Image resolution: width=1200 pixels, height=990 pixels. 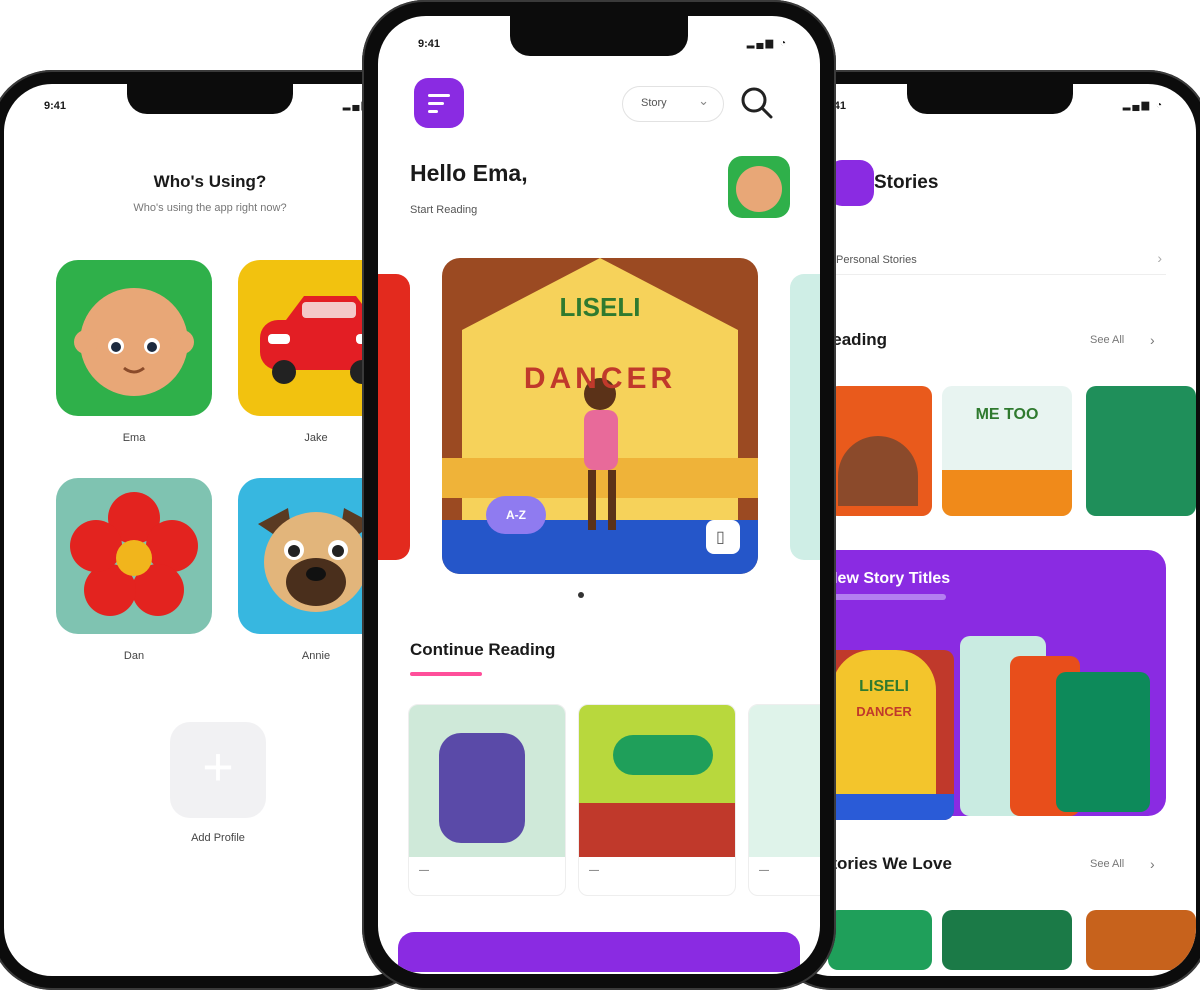 I want to click on profile-tile-dan, so click(x=134, y=556).